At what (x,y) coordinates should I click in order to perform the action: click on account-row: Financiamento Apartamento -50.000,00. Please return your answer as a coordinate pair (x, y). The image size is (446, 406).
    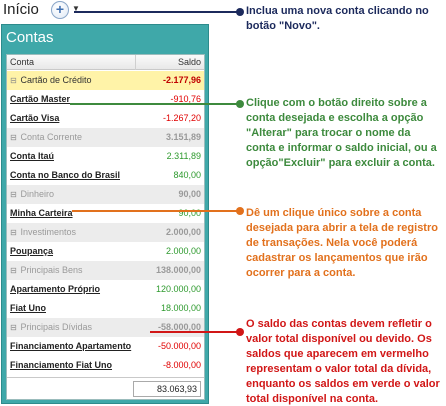
    Looking at the image, I should click on (105, 346).